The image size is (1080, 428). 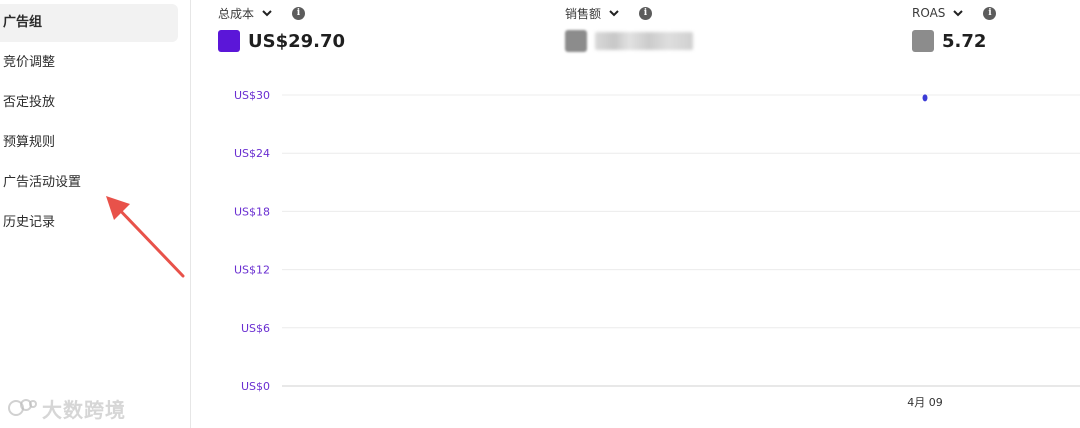 I want to click on data-point, so click(x=925, y=98).